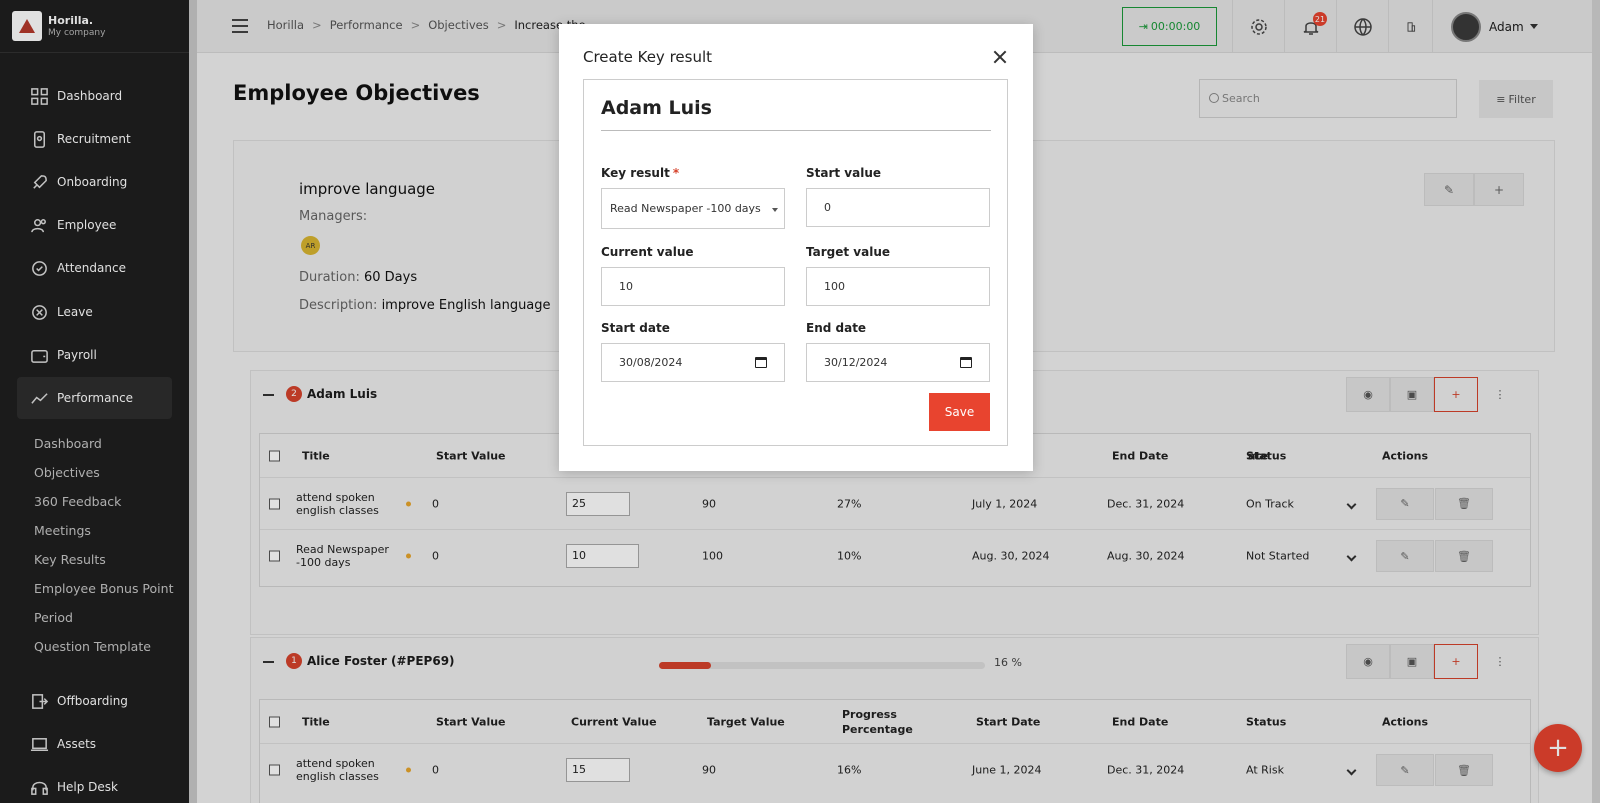 The height and width of the screenshot is (803, 1600). What do you see at coordinates (656, 108) in the screenshot?
I see `employee-name: Adam Luis` at bounding box center [656, 108].